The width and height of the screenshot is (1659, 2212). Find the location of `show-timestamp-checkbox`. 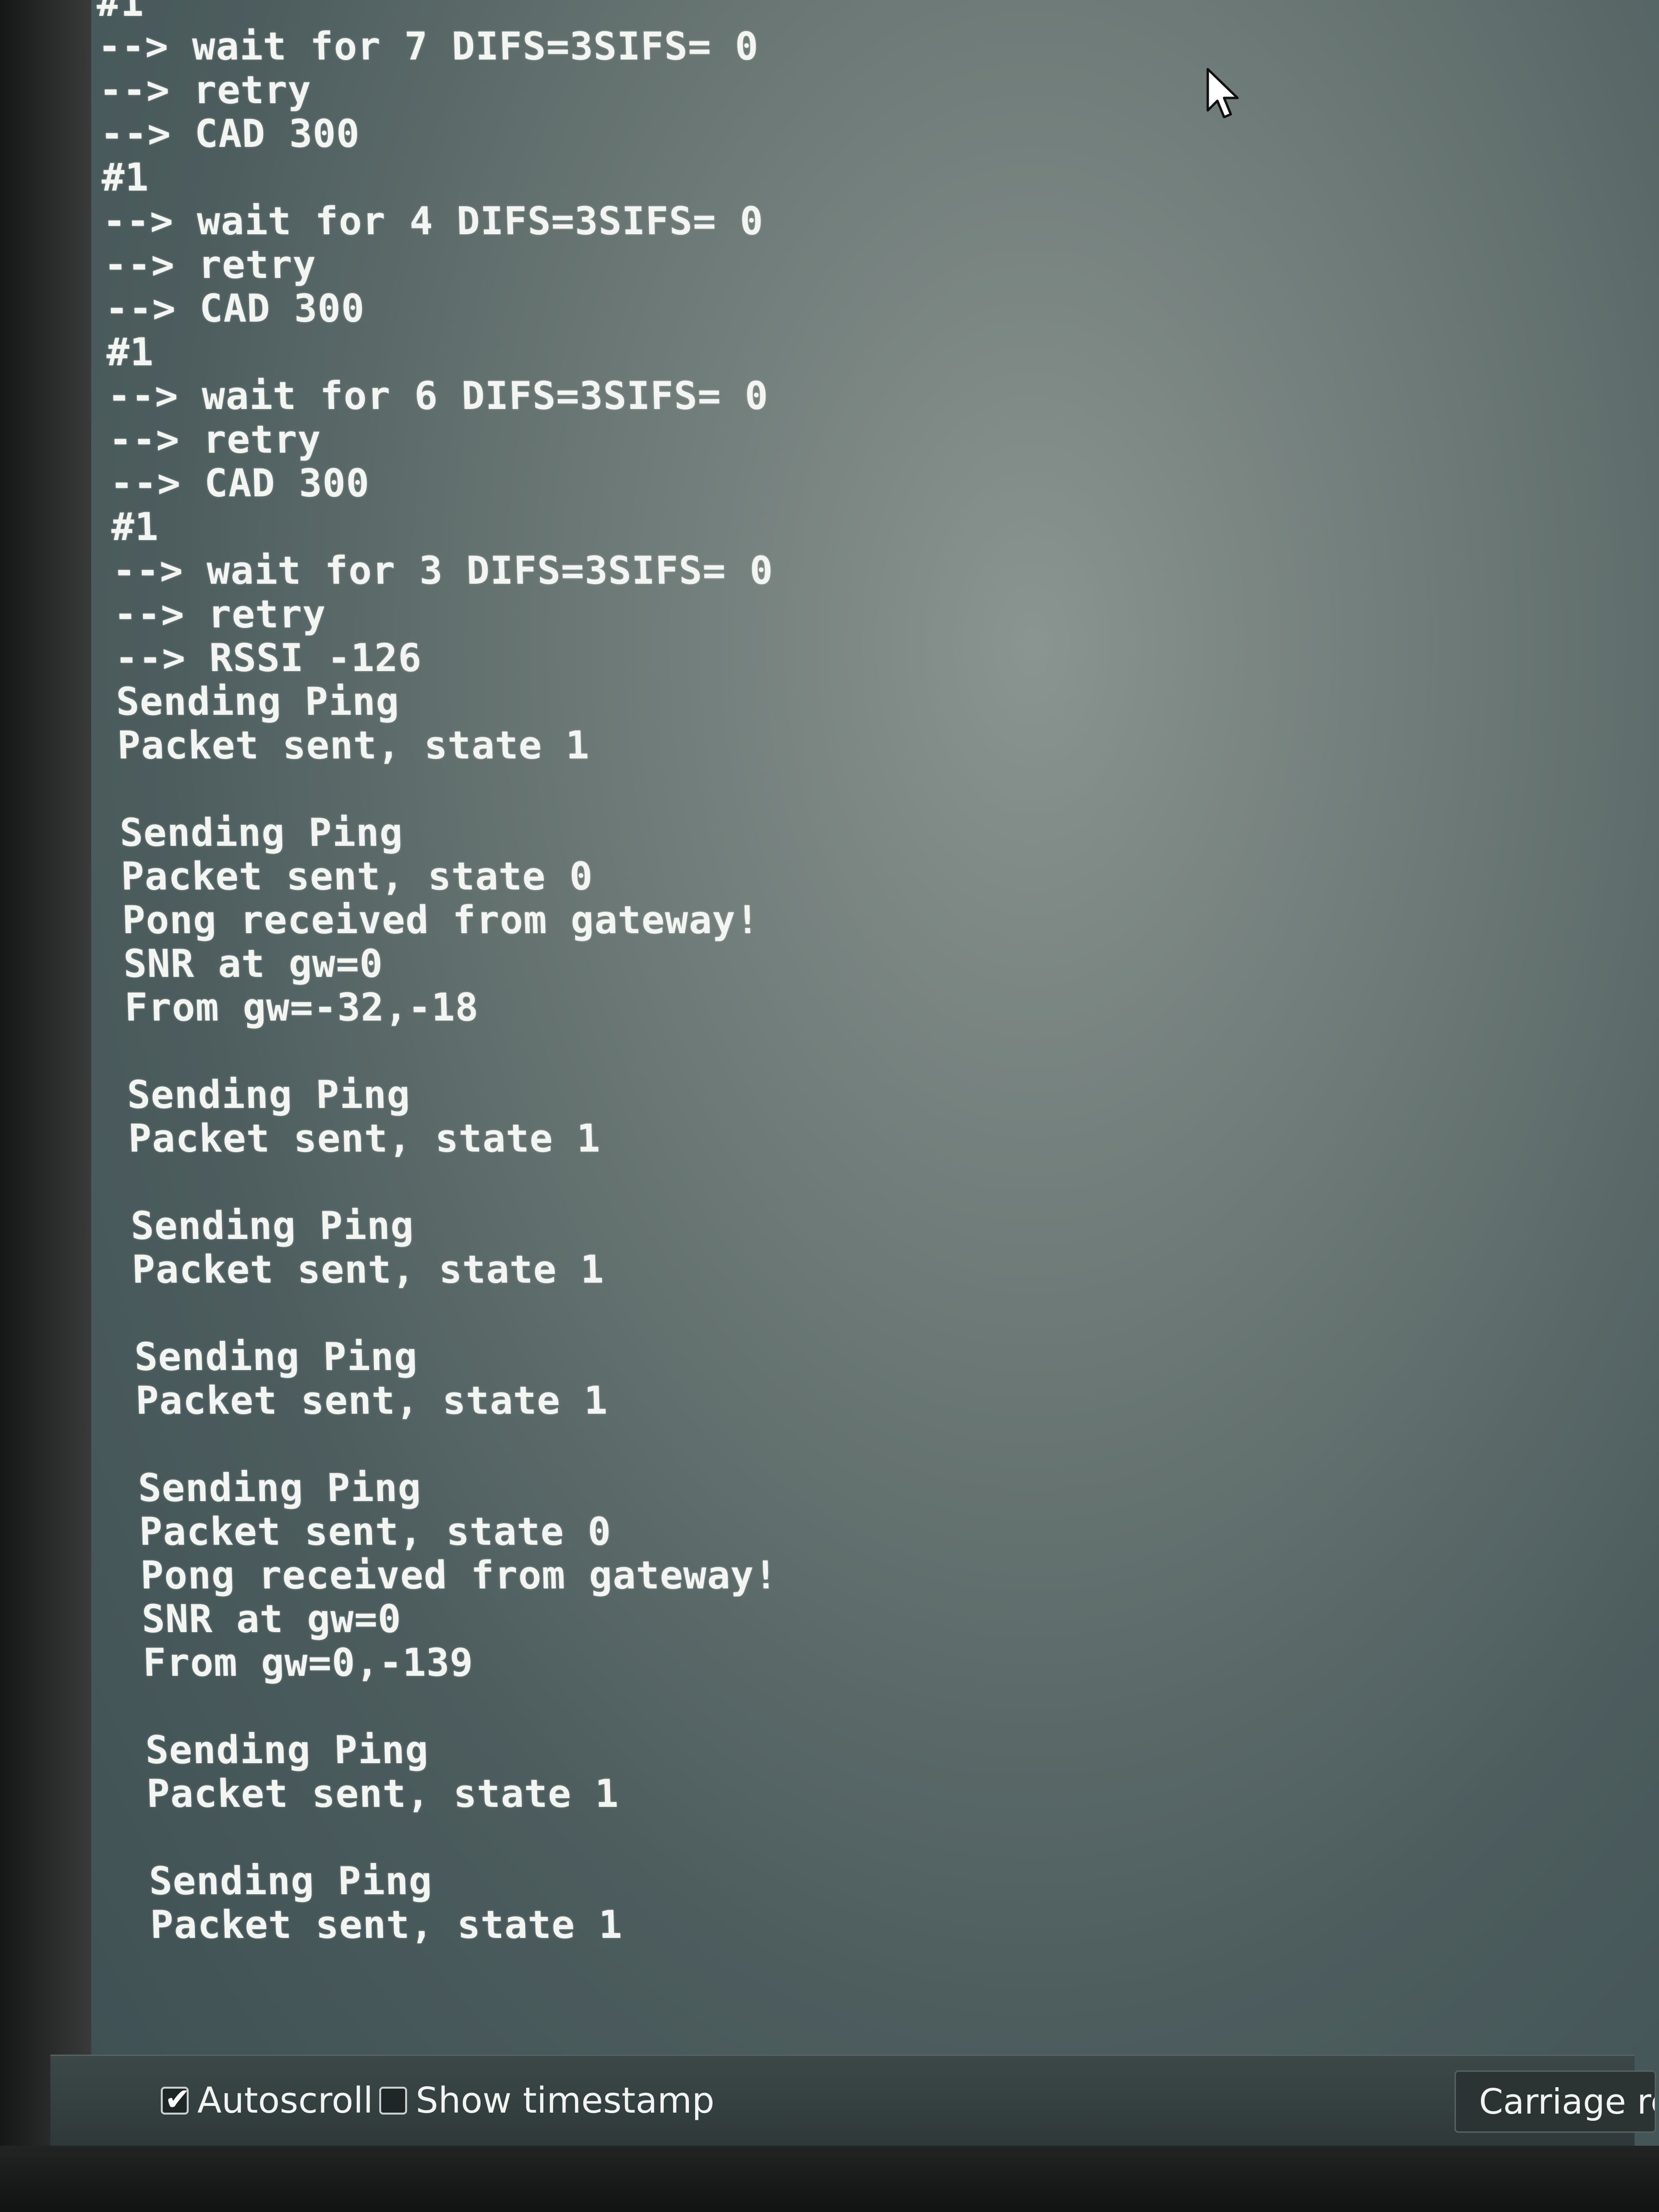

show-timestamp-checkbox is located at coordinates (393, 2101).